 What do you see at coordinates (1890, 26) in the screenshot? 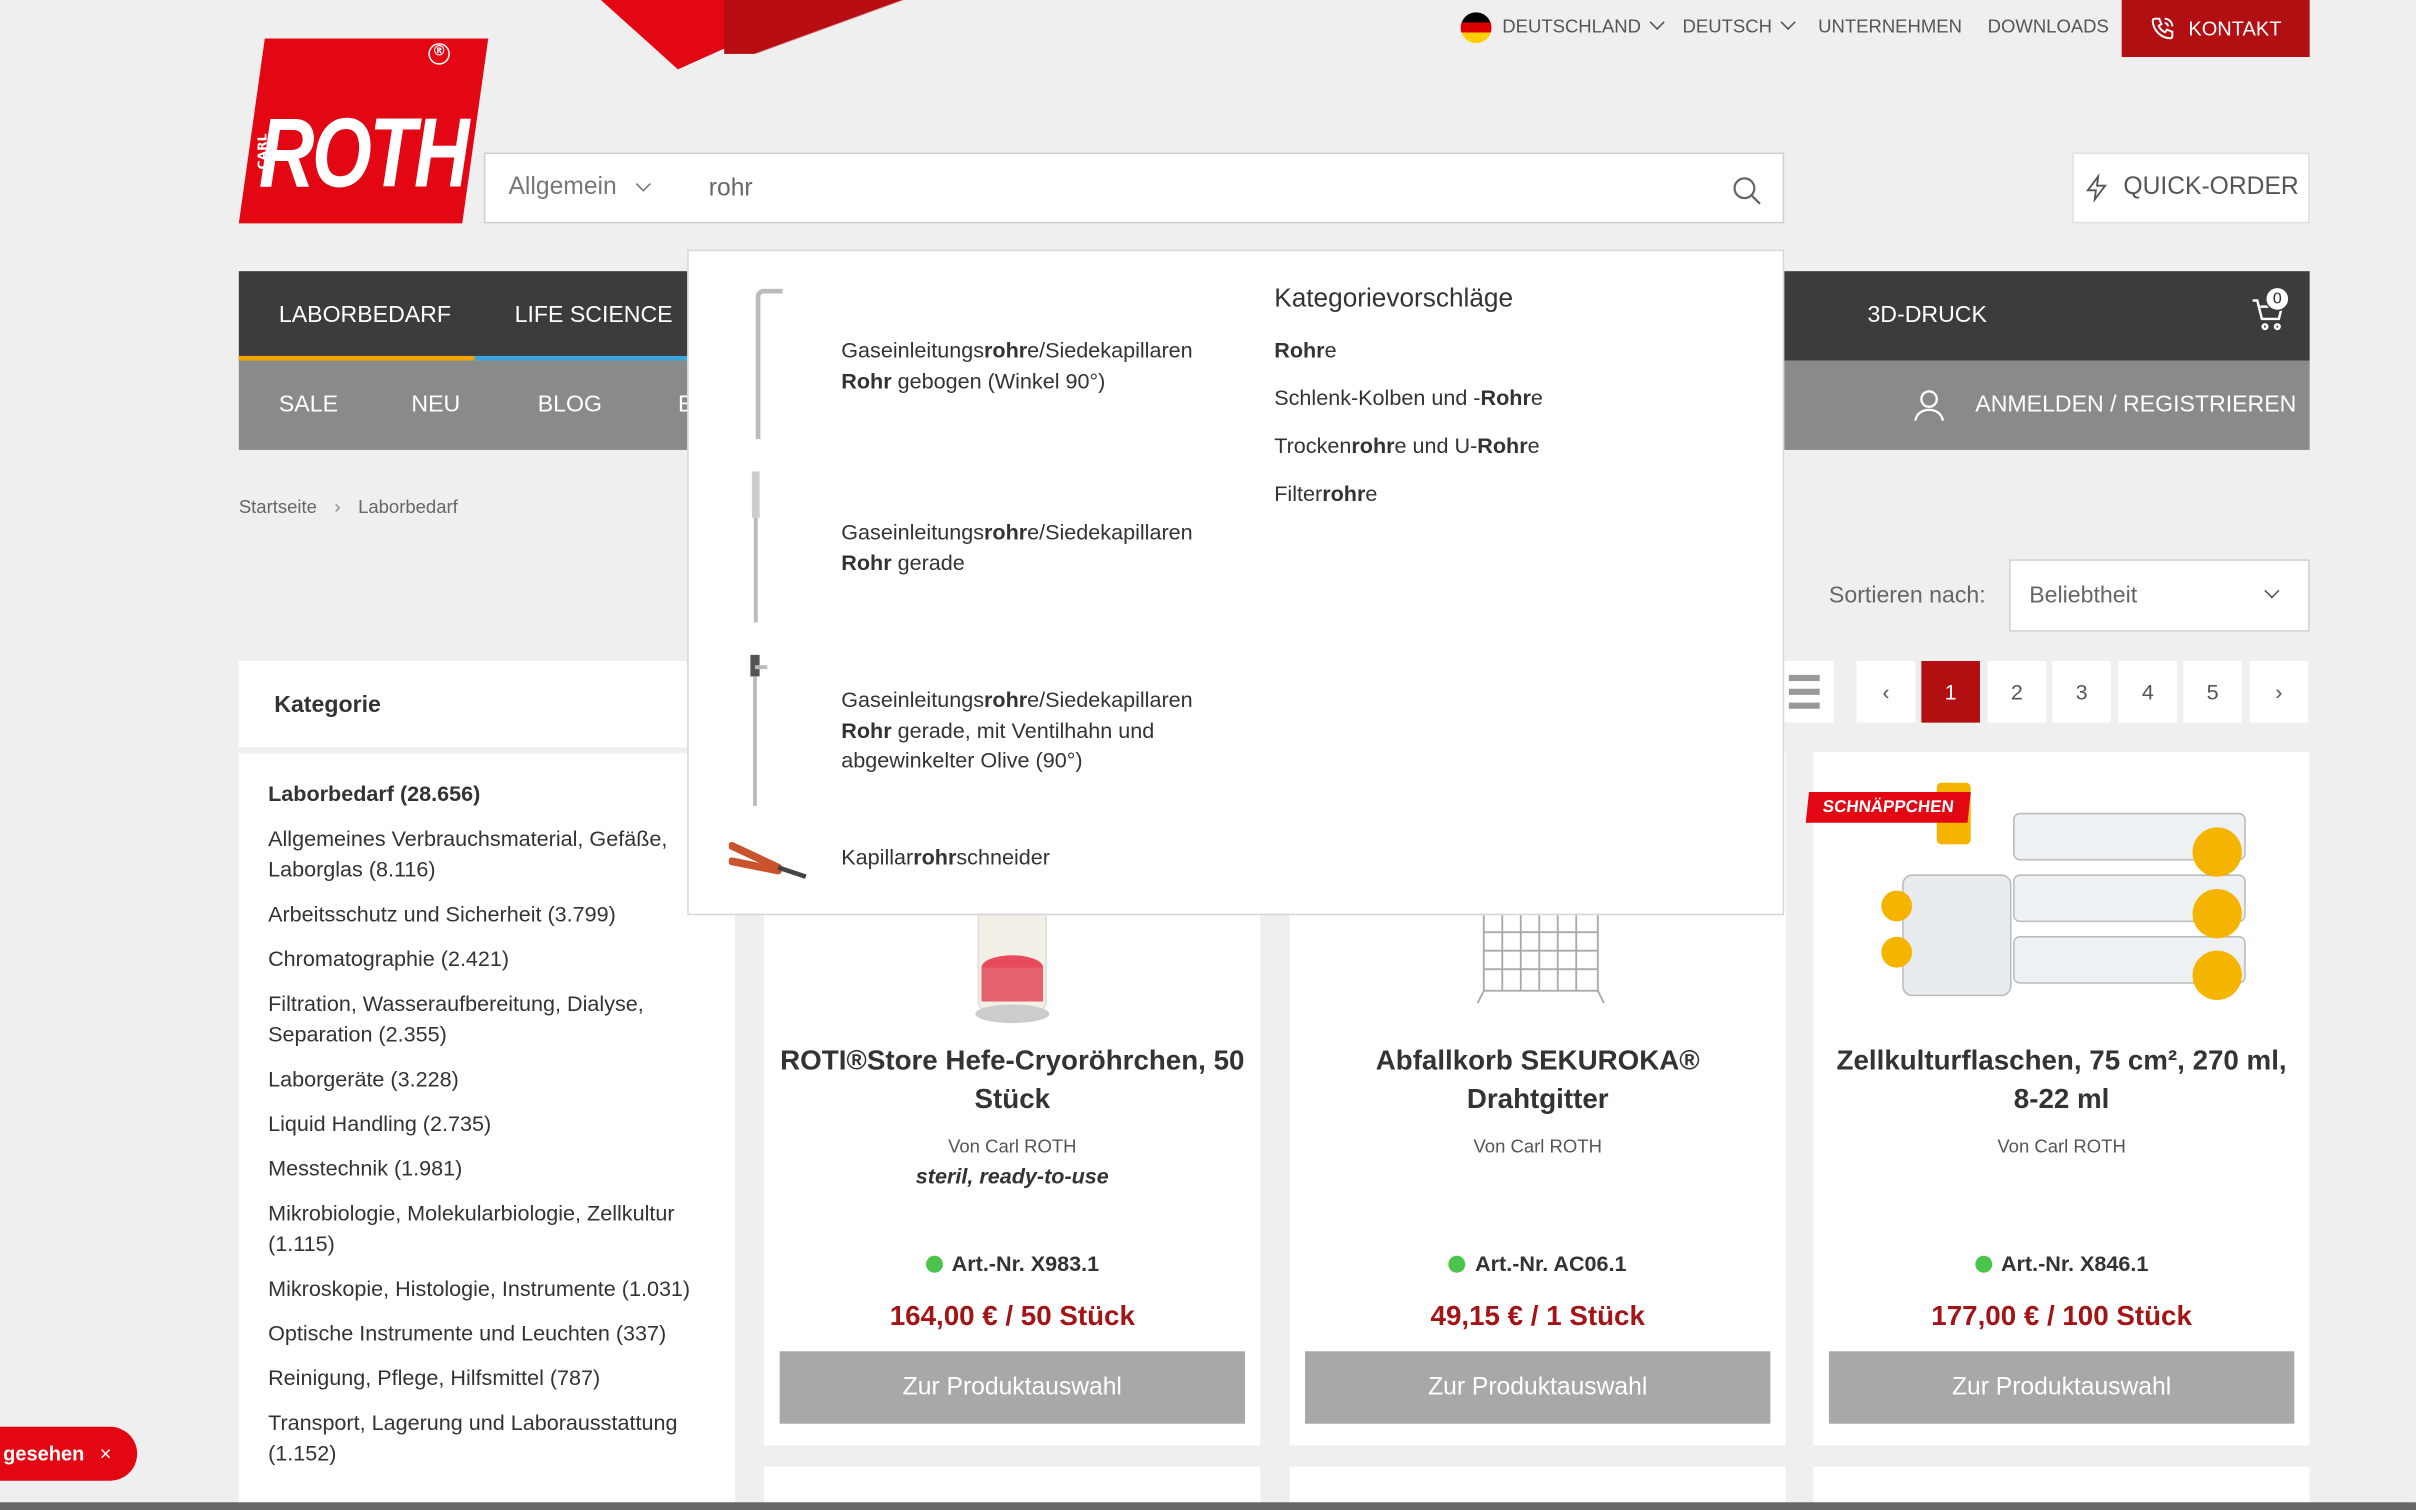
I see `company-link: UNTERNEHMEN` at bounding box center [1890, 26].